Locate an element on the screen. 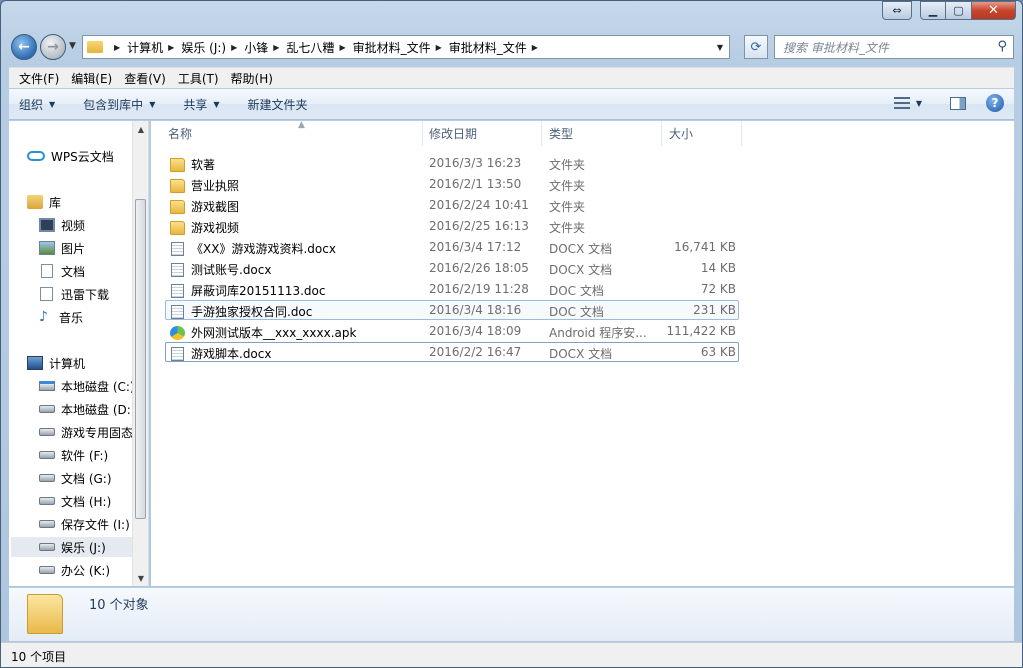  share-button: 共享 ▼ is located at coordinates (201, 104).